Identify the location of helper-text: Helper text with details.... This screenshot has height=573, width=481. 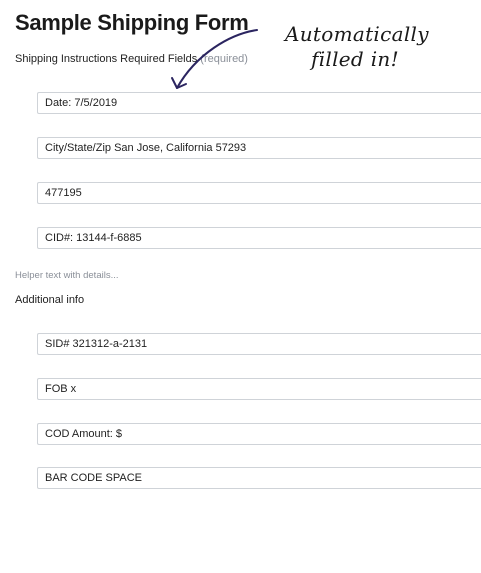
(67, 275).